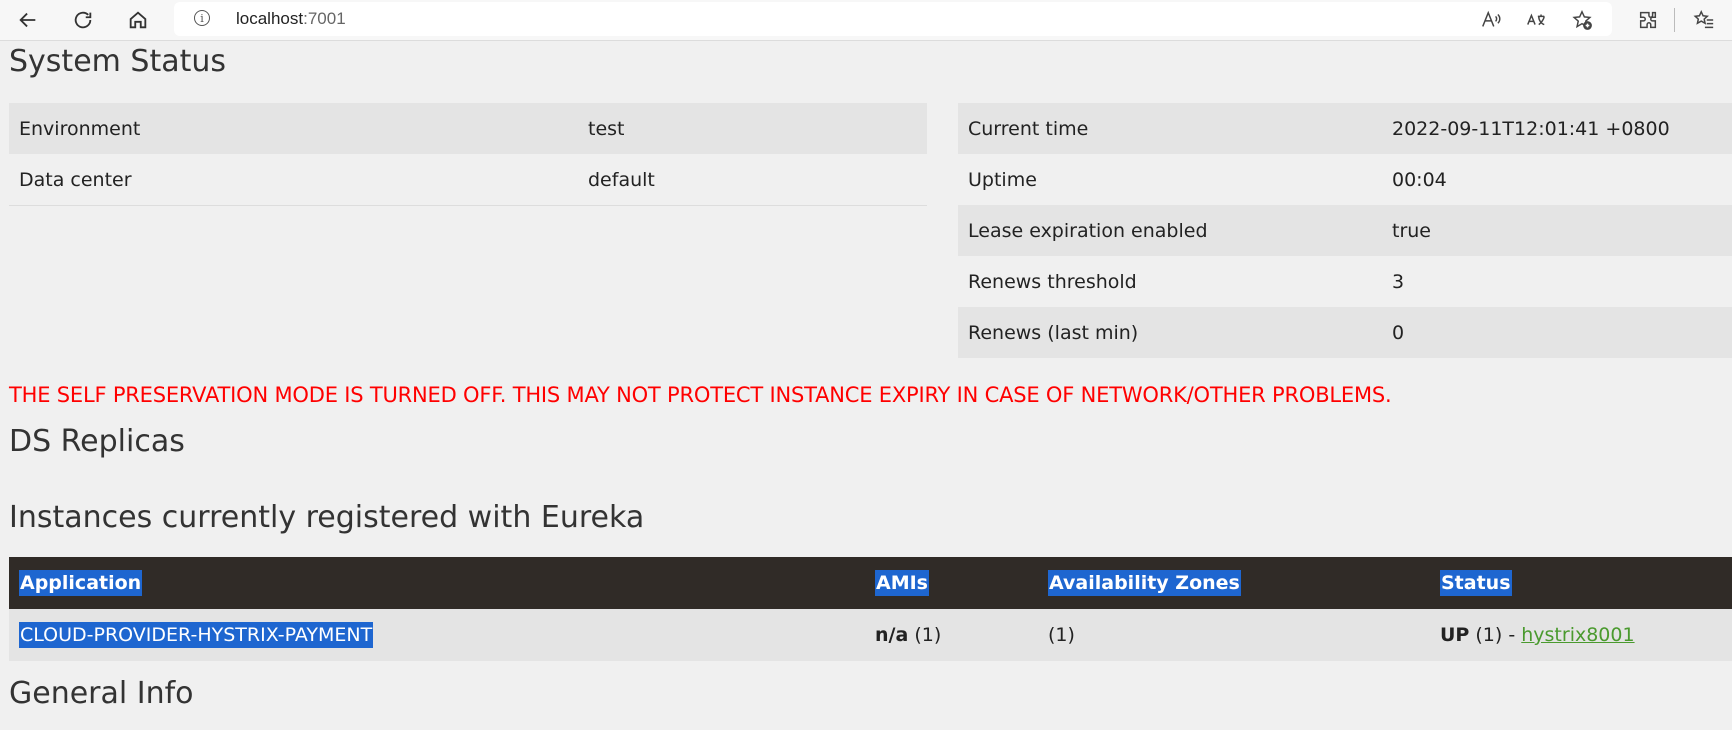  What do you see at coordinates (1495, 635) in the screenshot?
I see `status-count: (1) -` at bounding box center [1495, 635].